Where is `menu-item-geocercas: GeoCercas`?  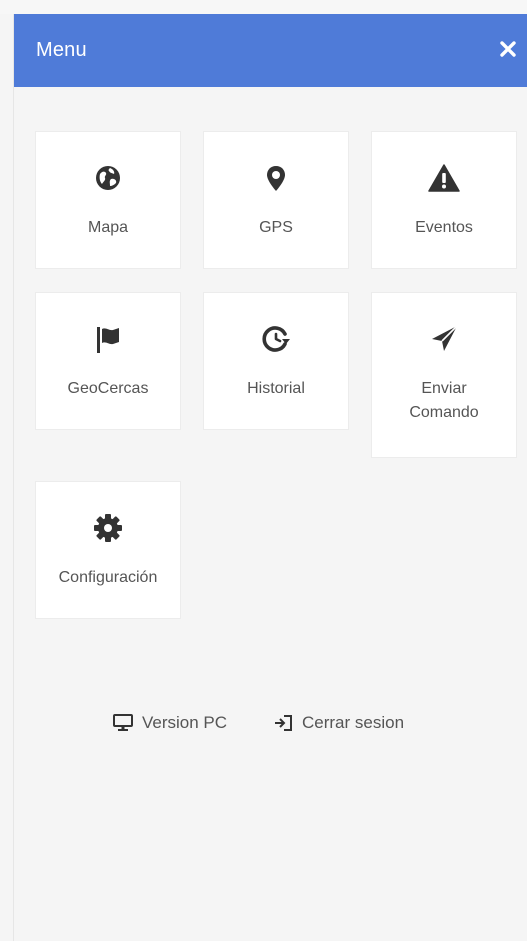 menu-item-geocercas: GeoCercas is located at coordinates (108, 361).